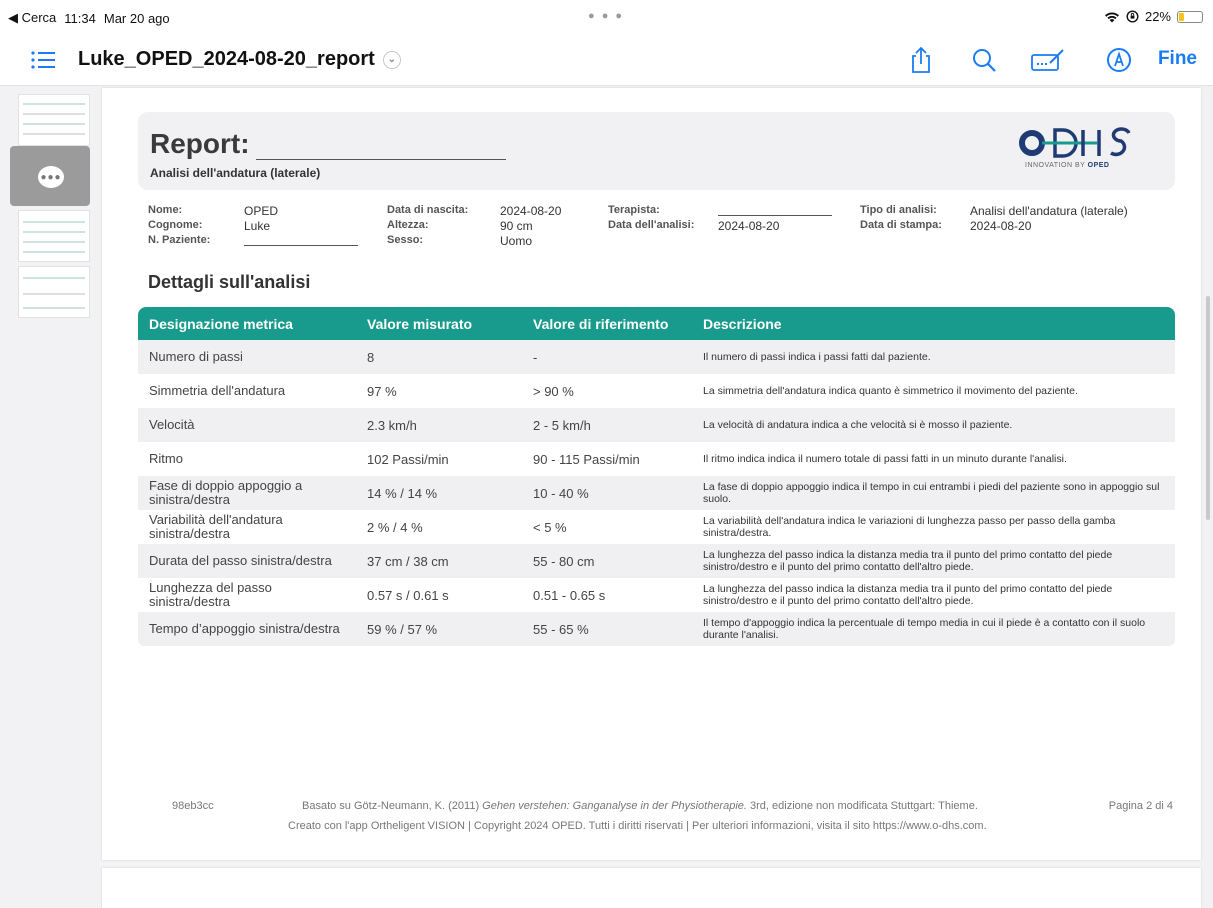  Describe the element at coordinates (247, 357) in the screenshot. I see `metric-name: Numero di passi` at that location.